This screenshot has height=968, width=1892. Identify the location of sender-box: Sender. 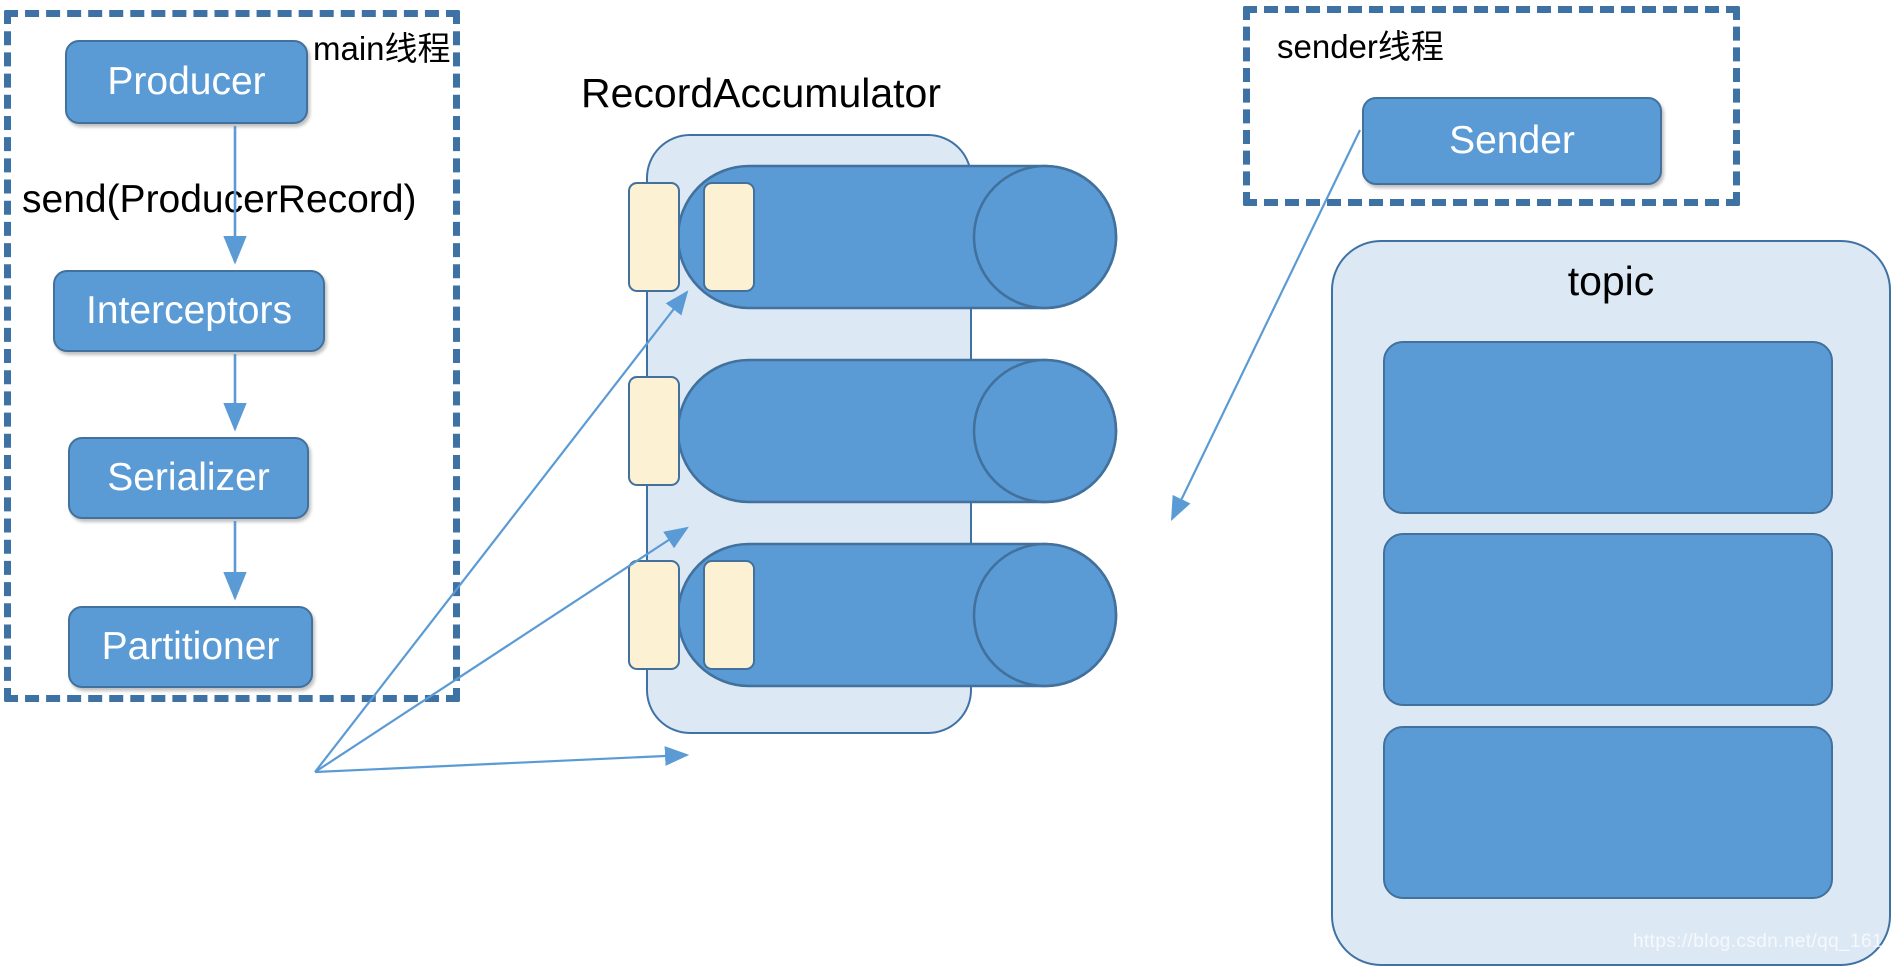
(1512, 141).